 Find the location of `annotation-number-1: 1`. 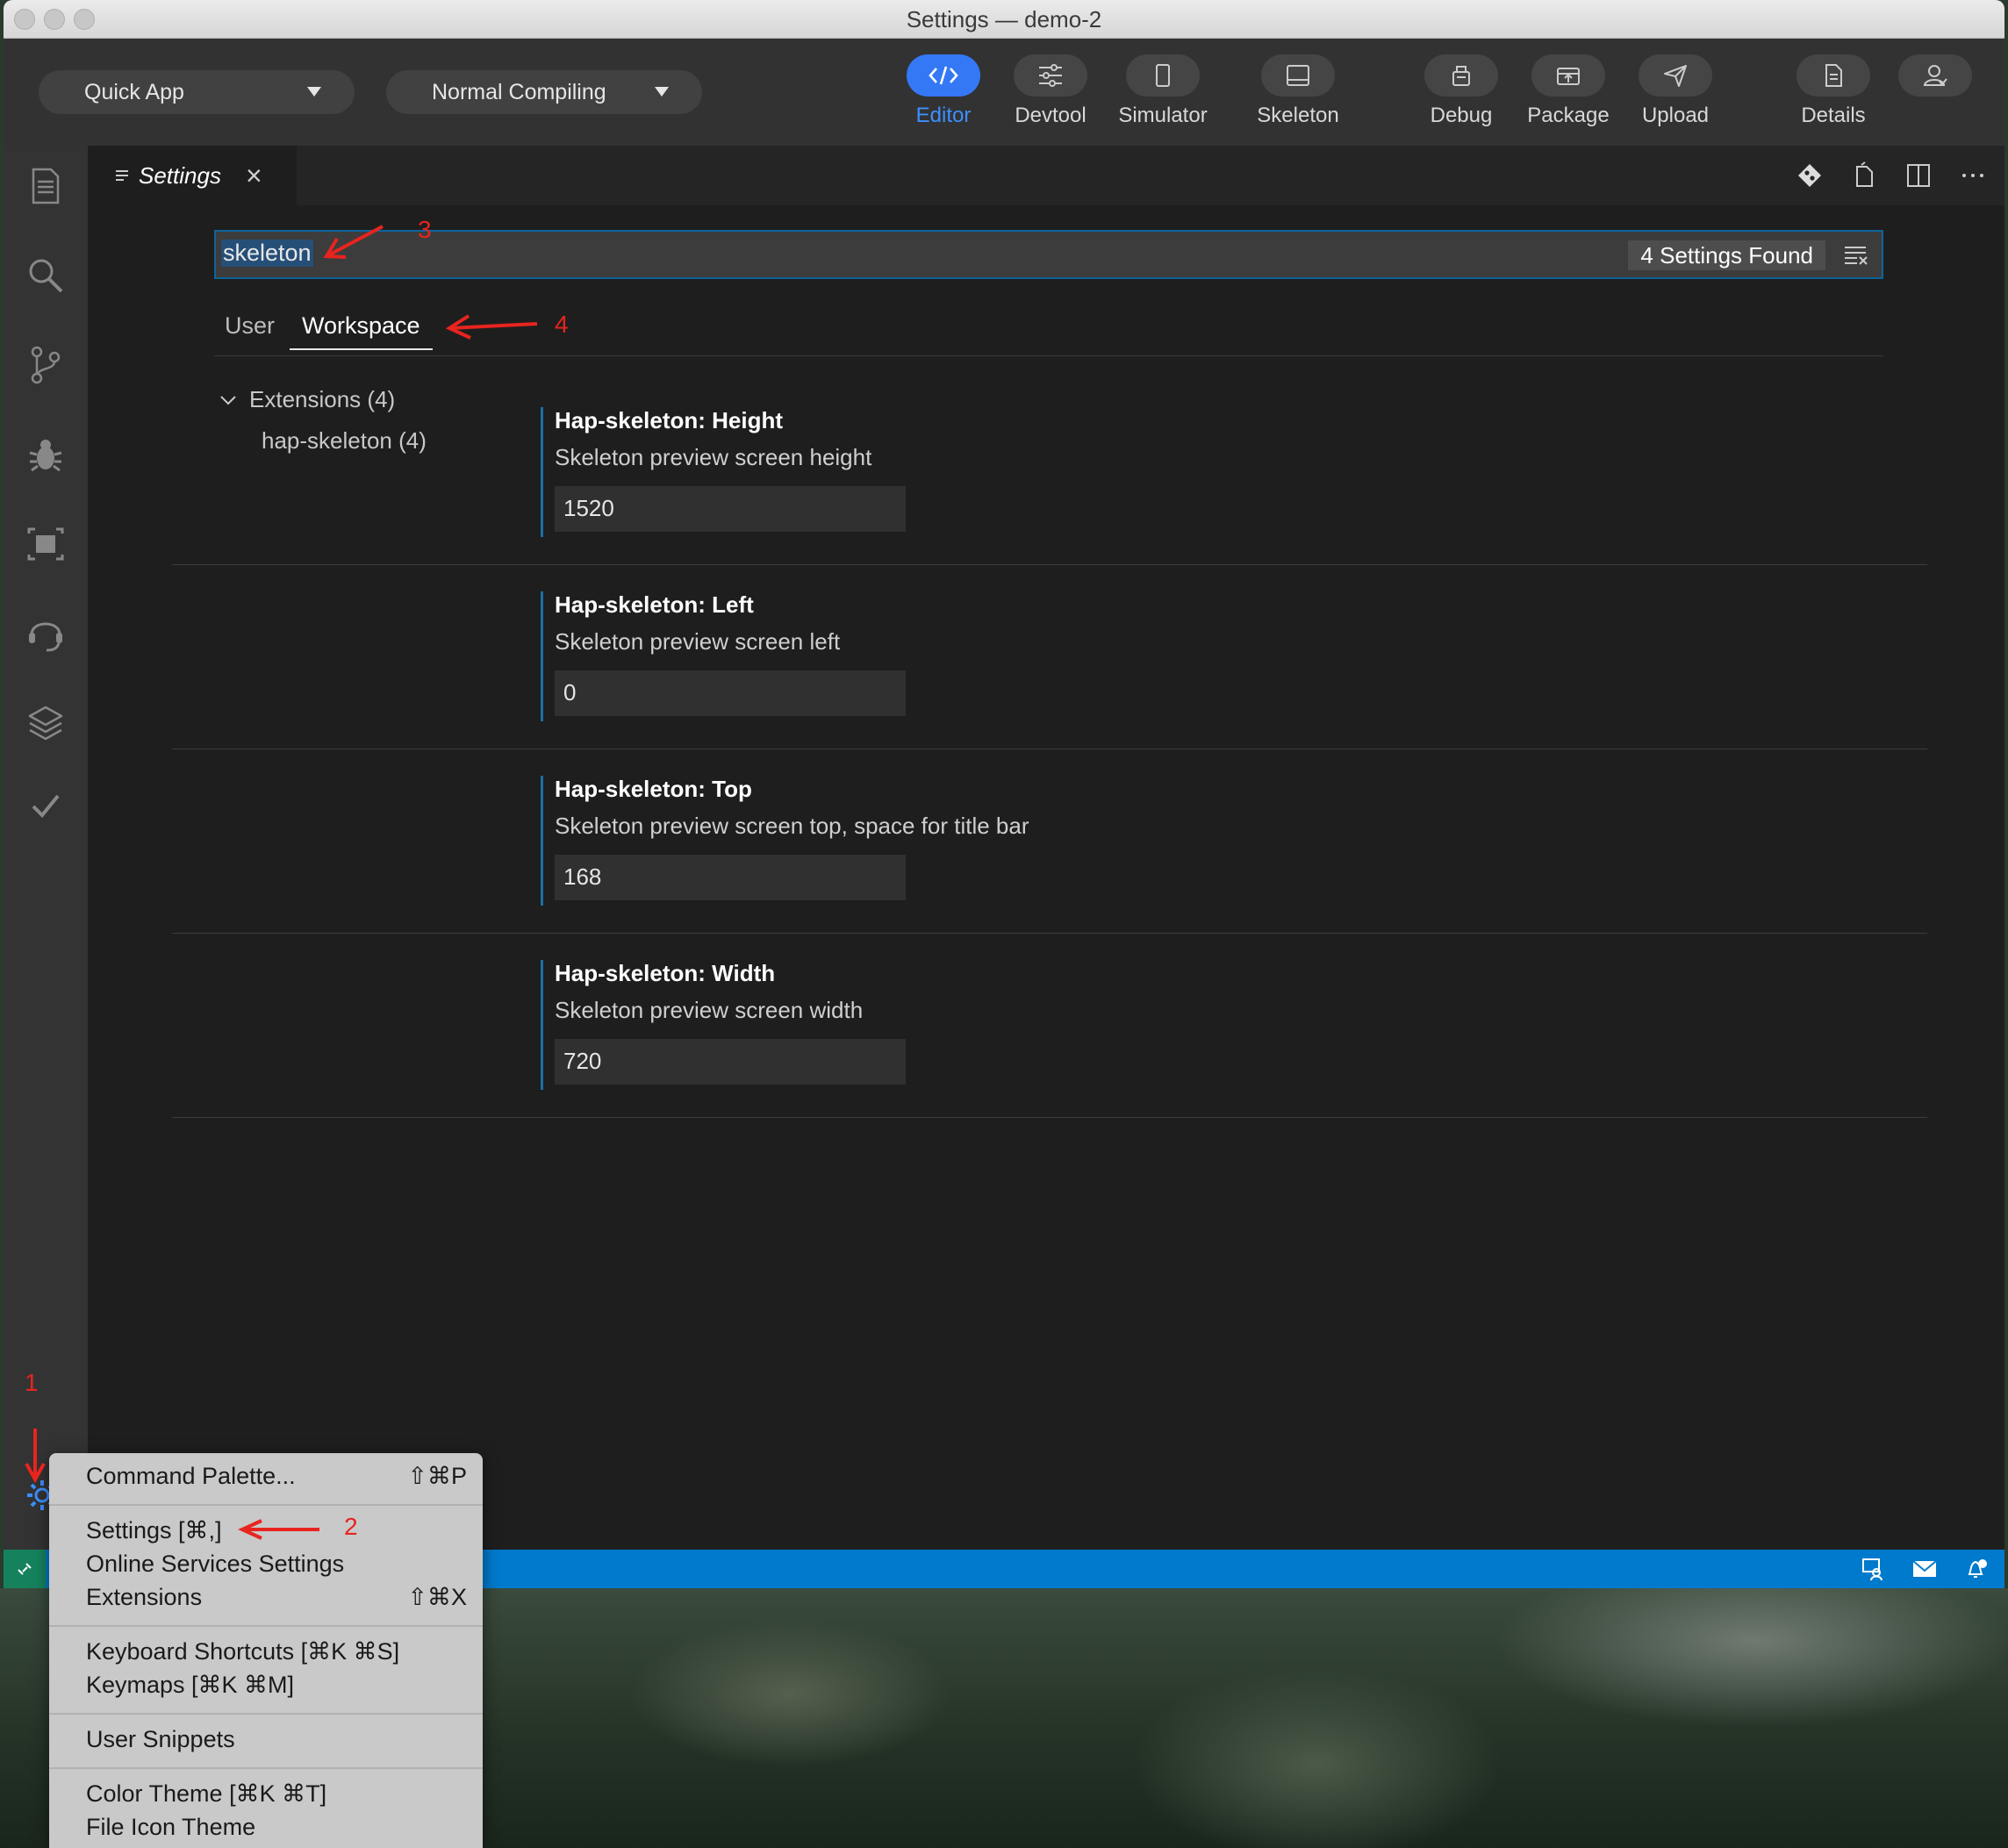

annotation-number-1: 1 is located at coordinates (32, 1382).